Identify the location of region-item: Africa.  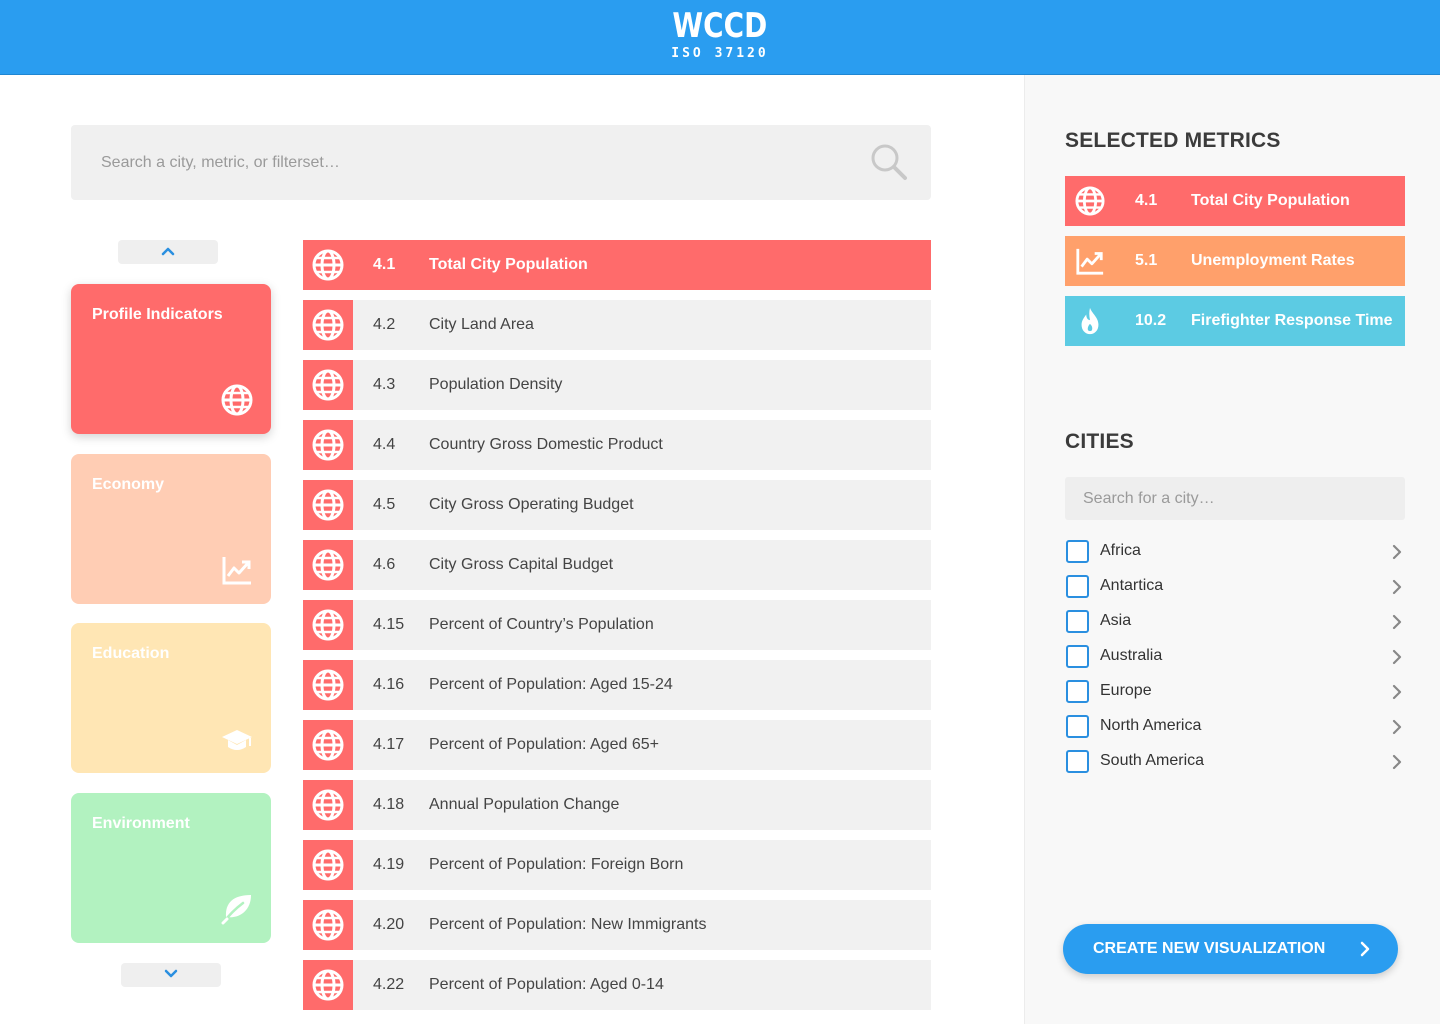
(1235, 552).